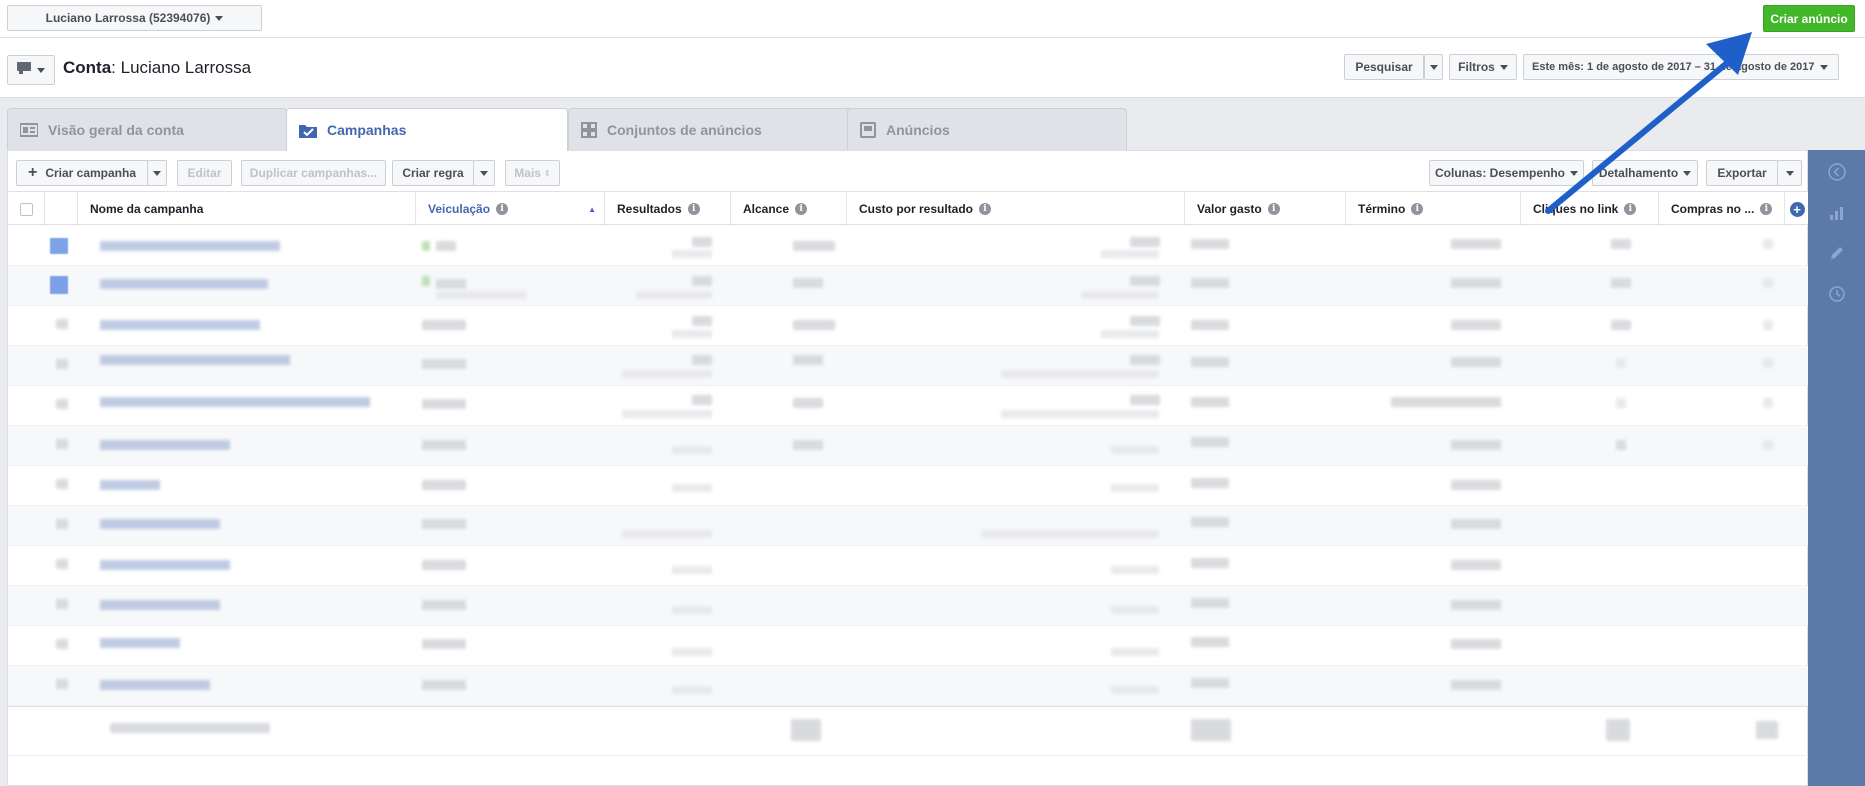  What do you see at coordinates (532, 173) in the screenshot?
I see `more-button: Mais ⇕` at bounding box center [532, 173].